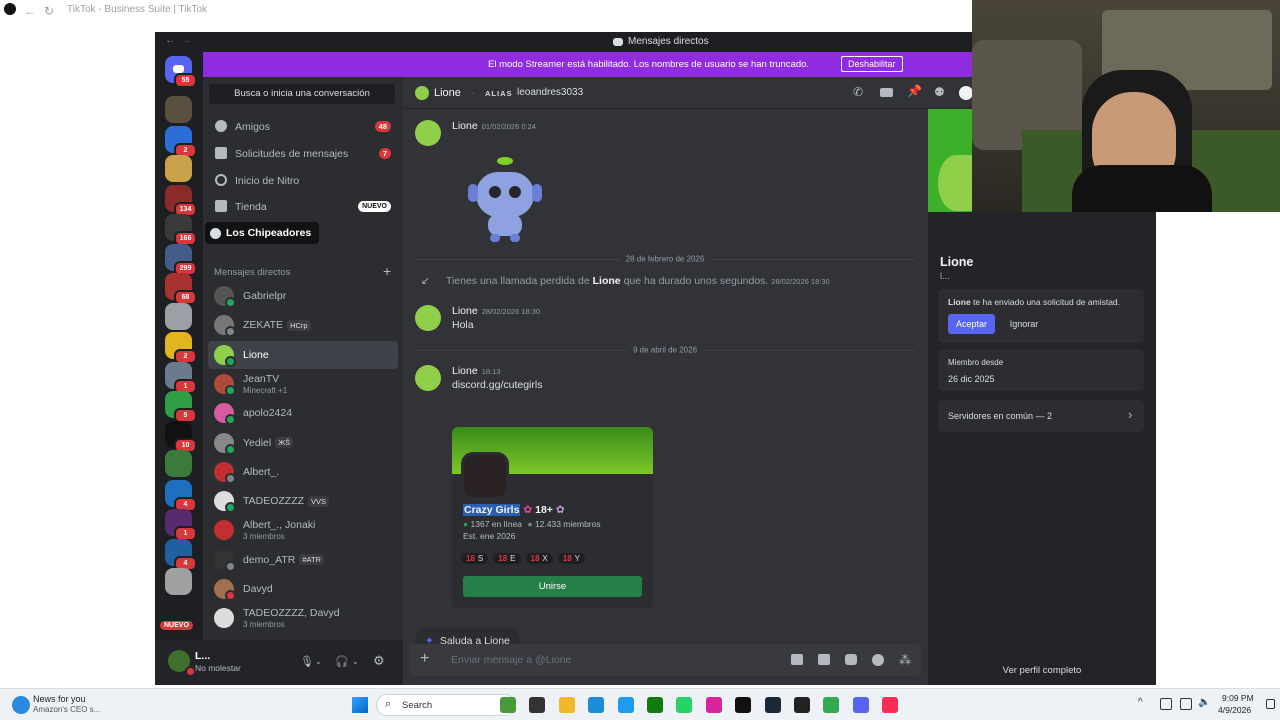 The height and width of the screenshot is (720, 1280). What do you see at coordinates (342, 661) in the screenshot?
I see `headphones-icon: 🎧` at bounding box center [342, 661].